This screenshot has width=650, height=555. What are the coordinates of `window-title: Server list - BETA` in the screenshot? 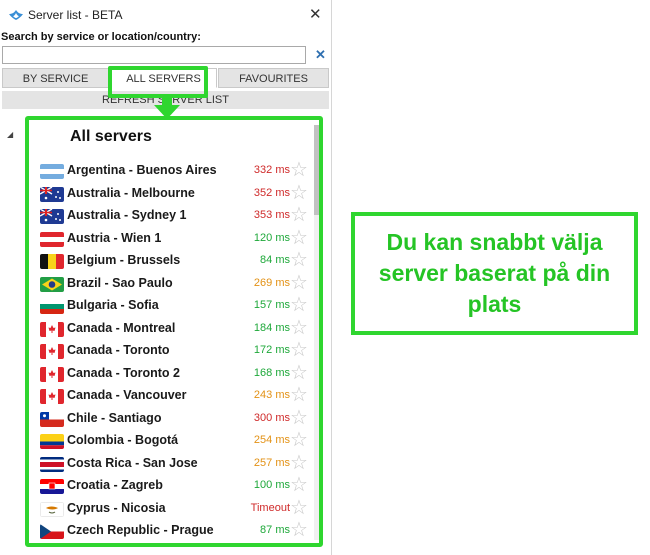 It's located at (75, 15).